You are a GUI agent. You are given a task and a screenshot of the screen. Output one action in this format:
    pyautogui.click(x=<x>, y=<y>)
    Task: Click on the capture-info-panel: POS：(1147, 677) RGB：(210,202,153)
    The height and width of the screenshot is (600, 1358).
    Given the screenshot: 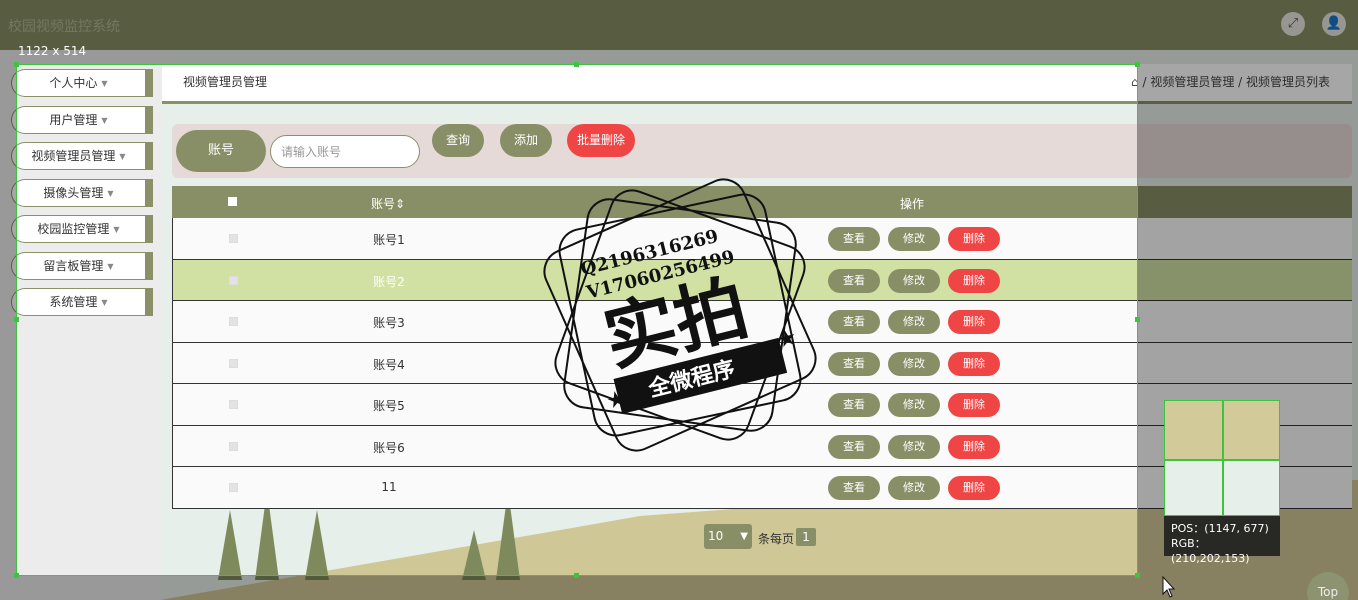 What is the action you would take?
    pyautogui.click(x=1222, y=540)
    